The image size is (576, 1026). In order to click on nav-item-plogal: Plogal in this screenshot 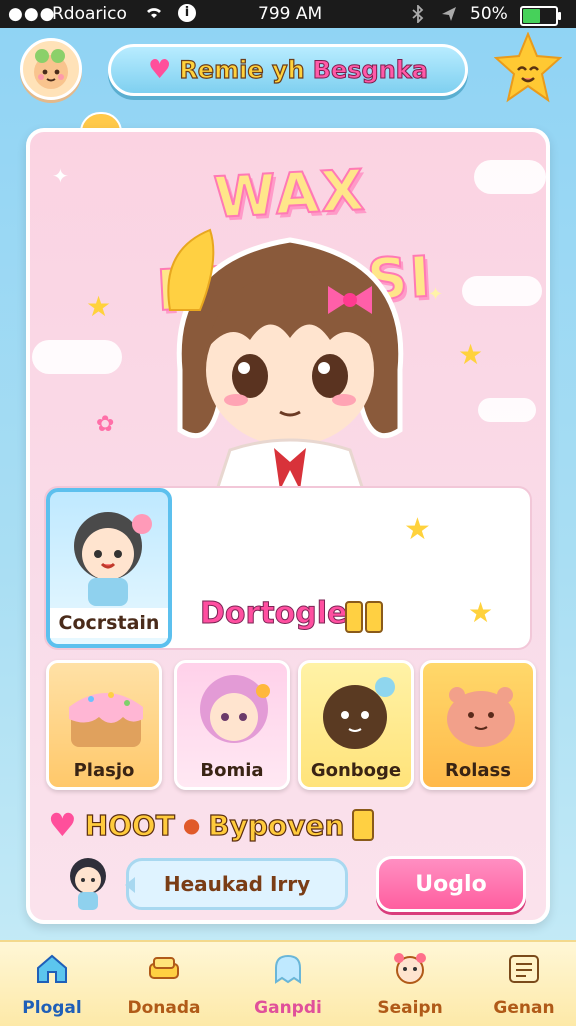, I will do `click(52, 986)`.